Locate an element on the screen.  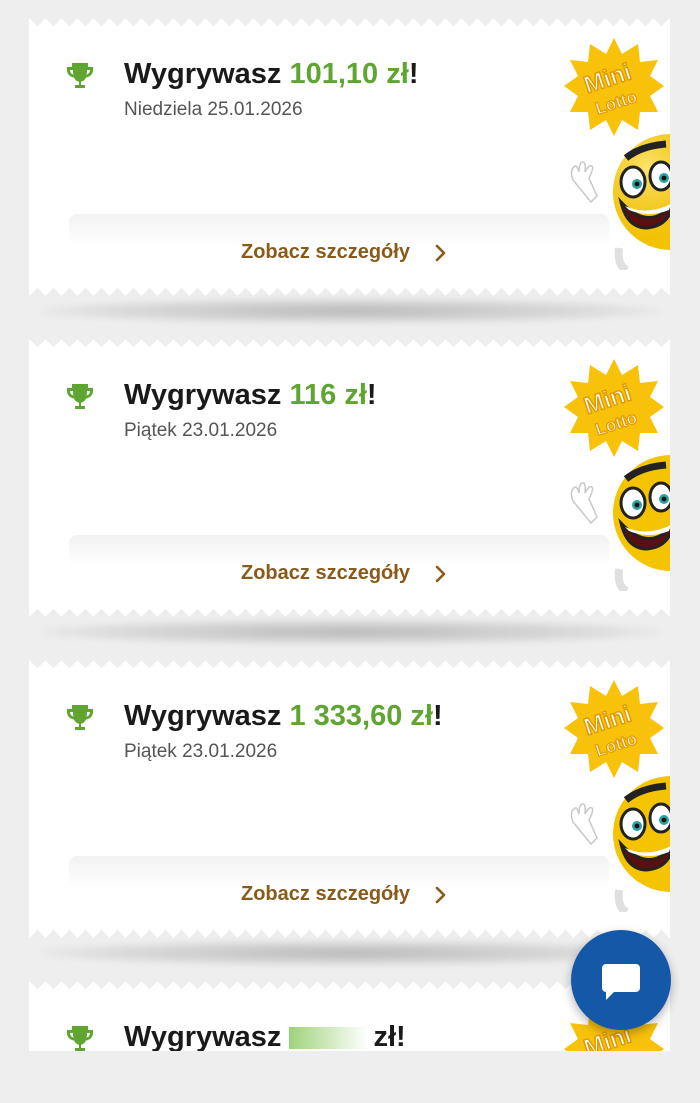
win-amount: zł is located at coordinates (385, 1037).